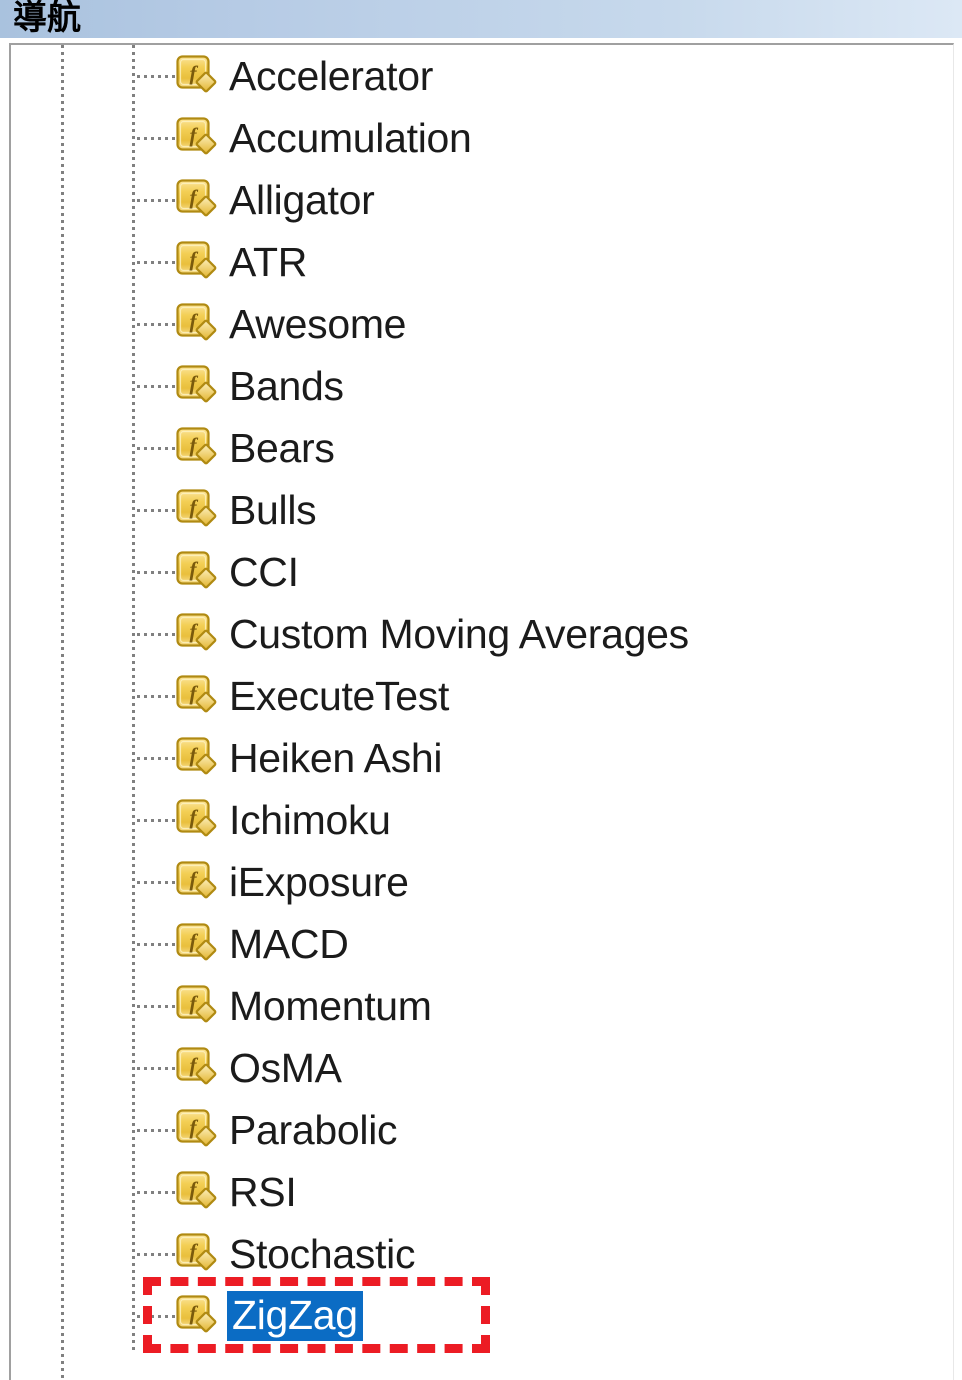 This screenshot has width=962, height=1380. I want to click on tree-item-heiken-ashi: f Heiken Ashi, so click(482, 758).